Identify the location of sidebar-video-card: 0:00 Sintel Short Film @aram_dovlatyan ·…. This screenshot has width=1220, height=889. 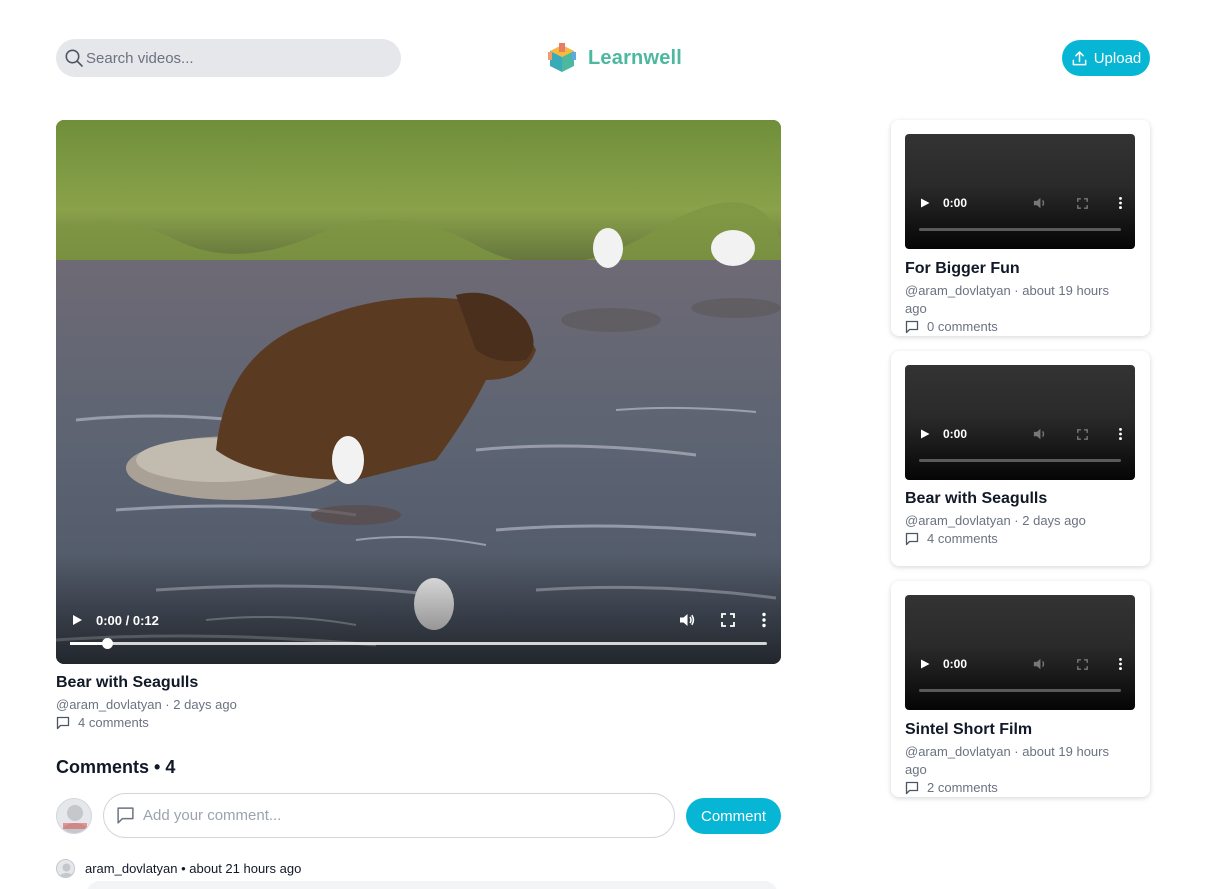
(1020, 689).